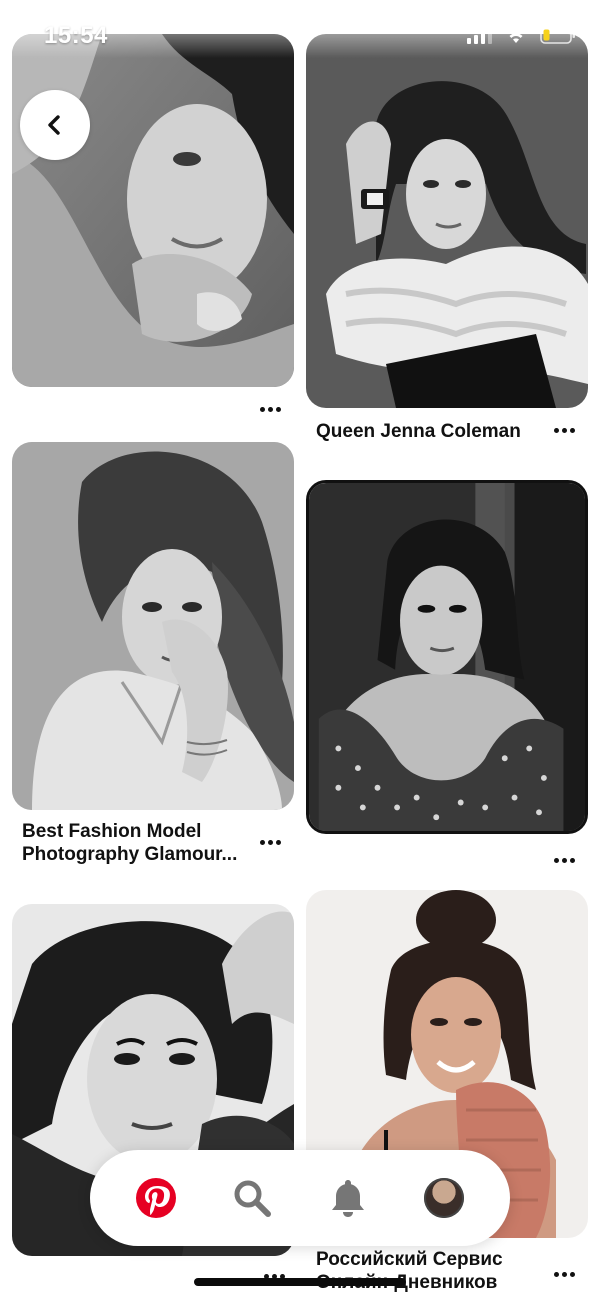 Image resolution: width=600 pixels, height=1308 pixels. I want to click on pinterest-logo-icon, so click(156, 1198).